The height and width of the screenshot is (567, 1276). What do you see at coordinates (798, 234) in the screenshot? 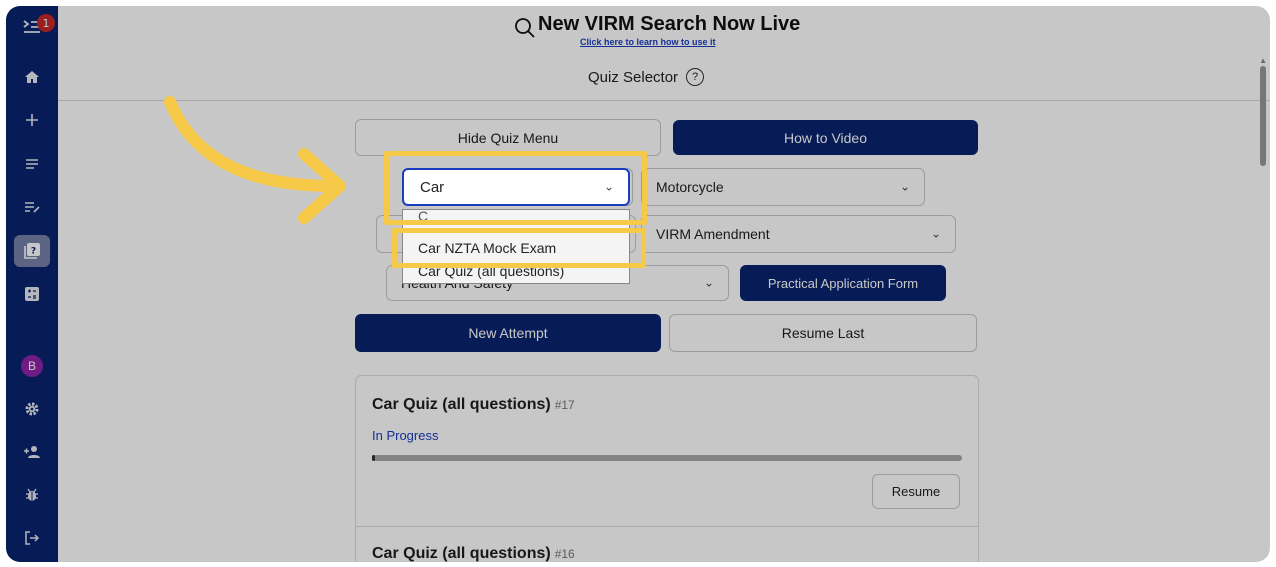
I see `virm-amendment-select: VIRM Amendment ⌄` at bounding box center [798, 234].